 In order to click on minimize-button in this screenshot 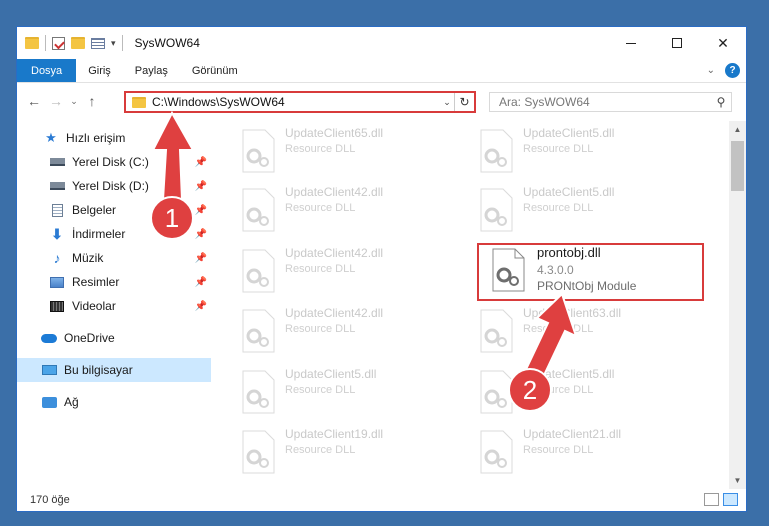, I will do `click(631, 43)`.